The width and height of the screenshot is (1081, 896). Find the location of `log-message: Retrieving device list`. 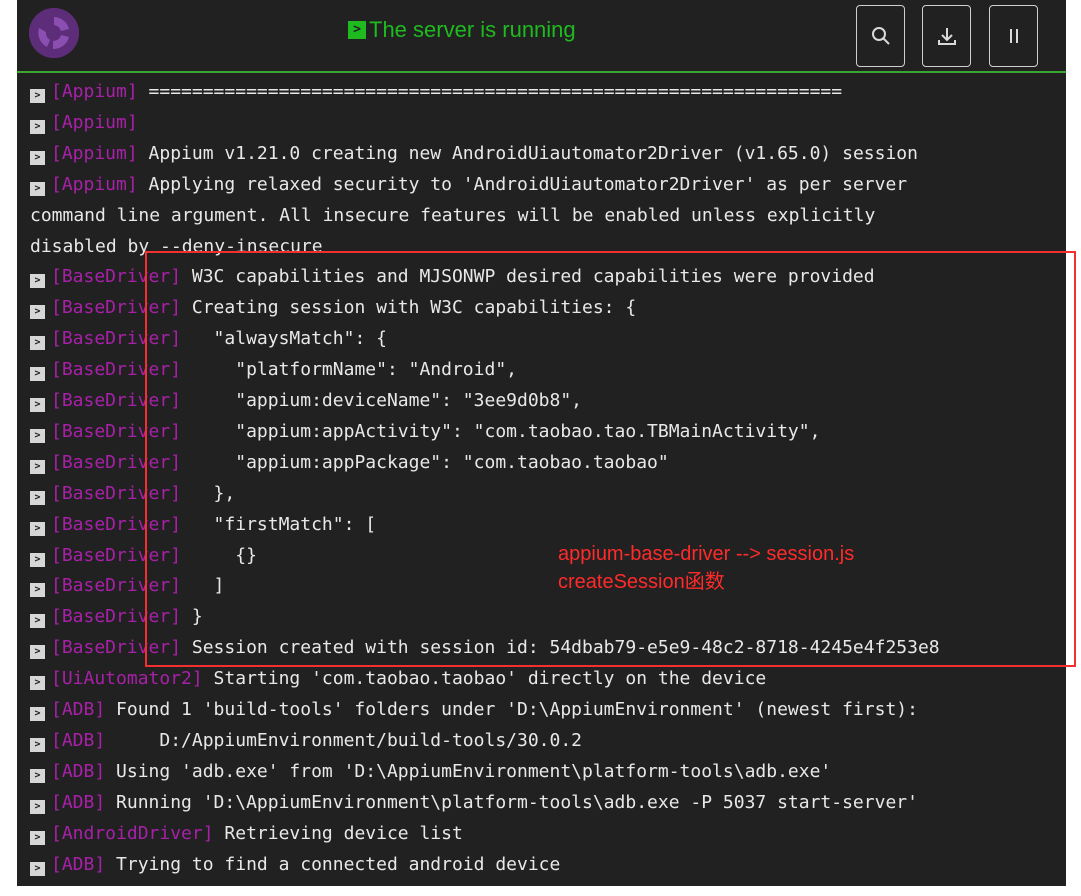

log-message: Retrieving device list is located at coordinates (338, 833).